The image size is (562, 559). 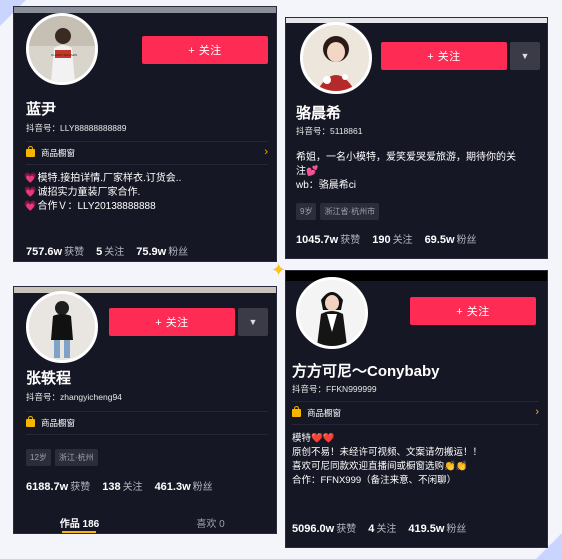 I want to click on likes-count: 757.6w, so click(x=44, y=252).